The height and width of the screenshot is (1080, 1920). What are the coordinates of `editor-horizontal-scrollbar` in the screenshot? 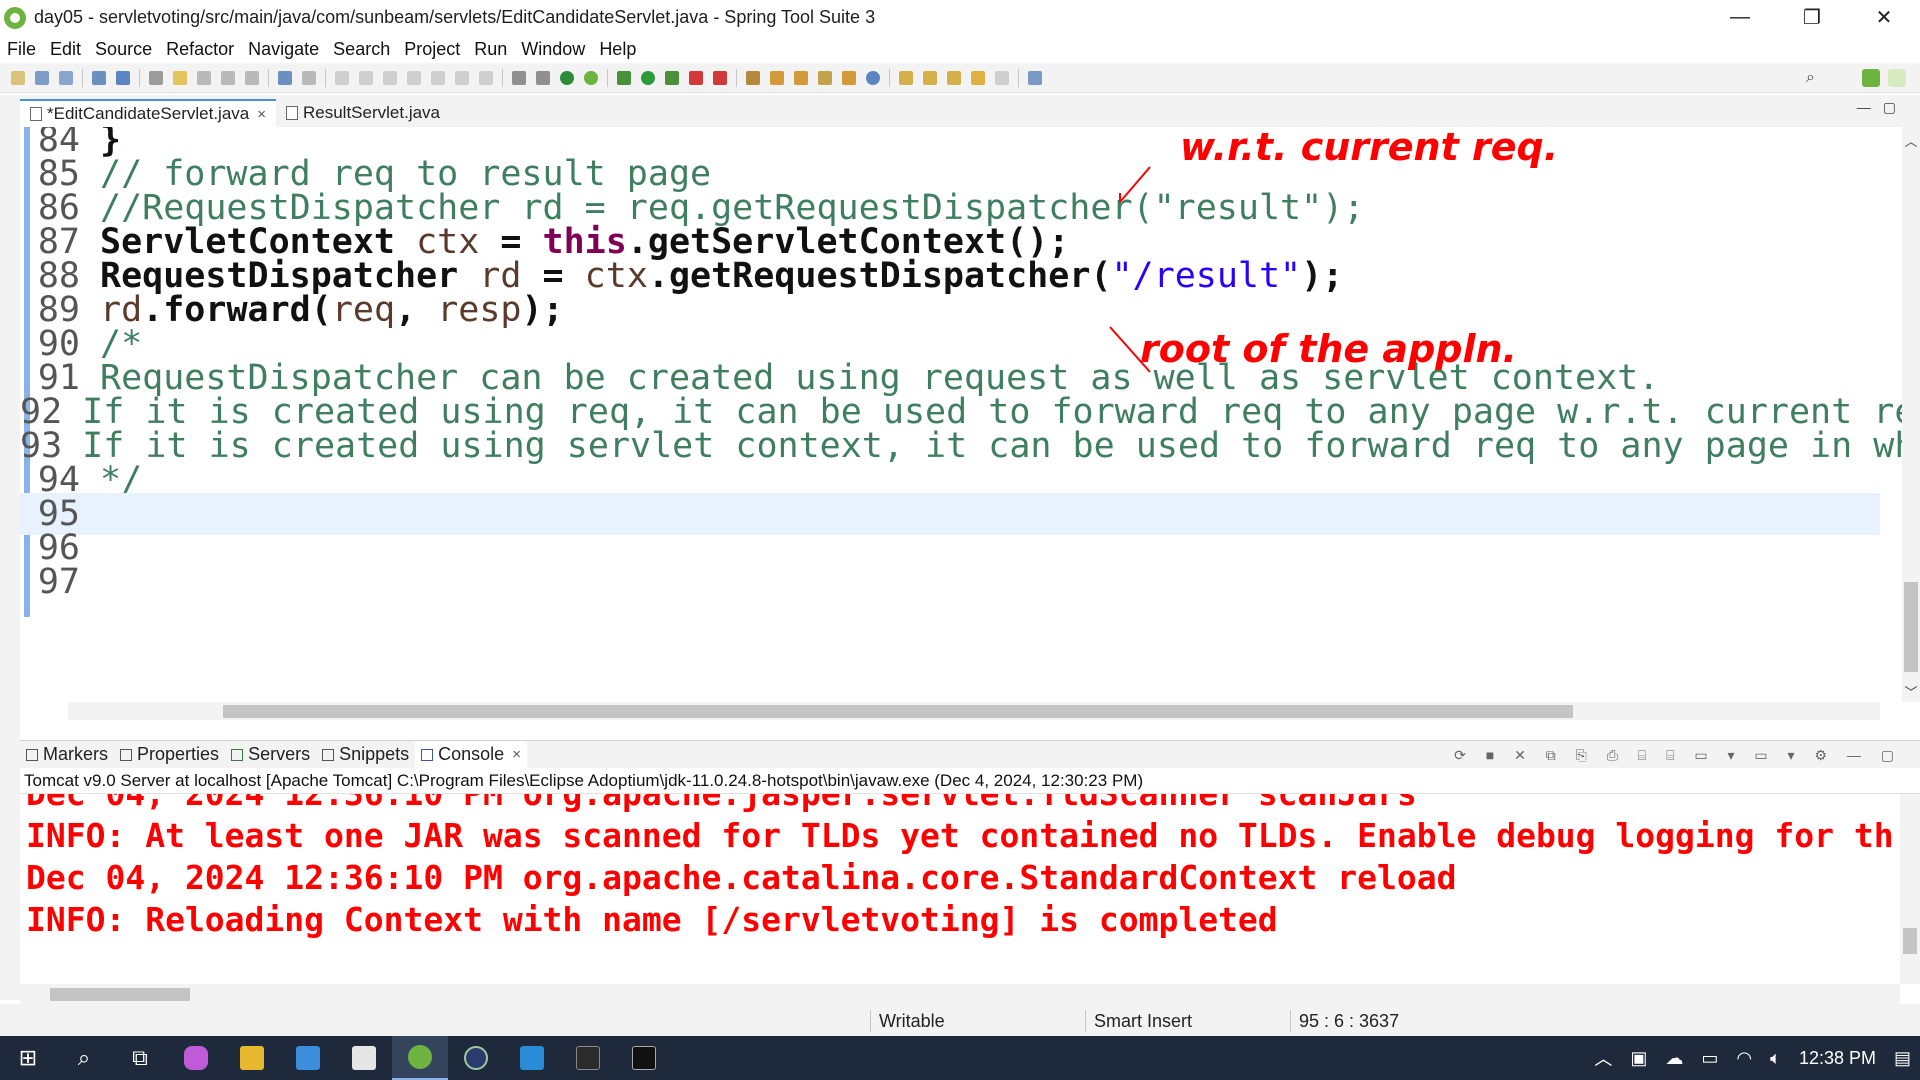 It's located at (974, 711).